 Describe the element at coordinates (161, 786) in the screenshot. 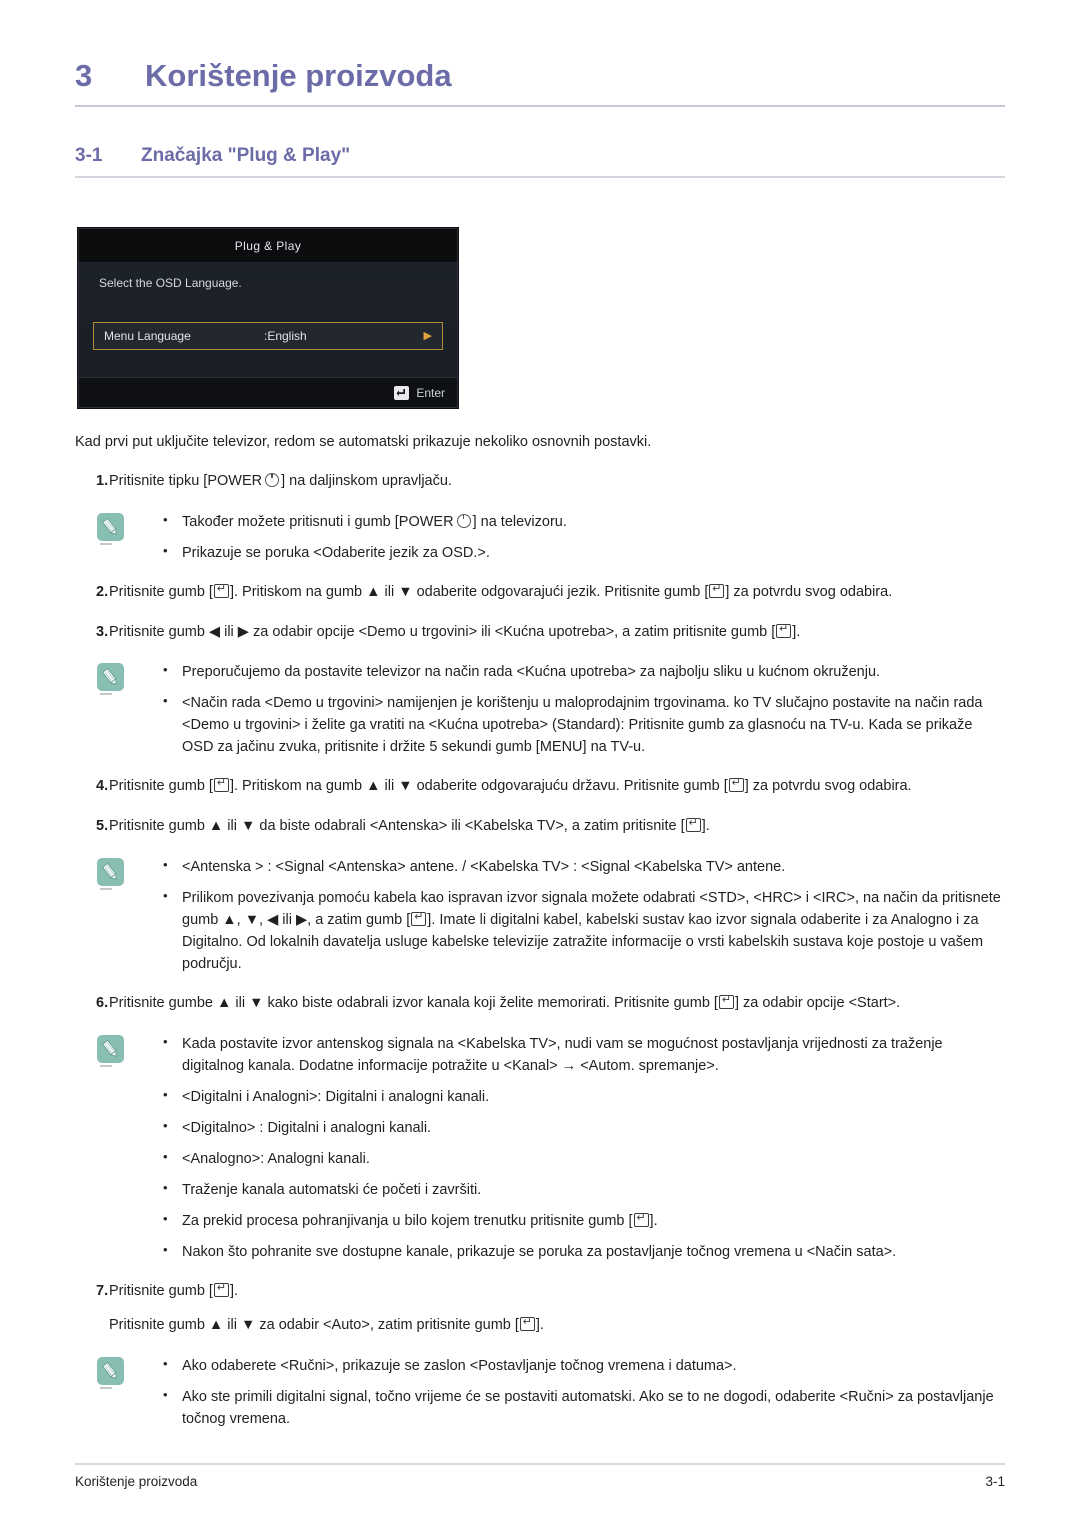

I see `step-4-t1: Pritisnite gumb [` at that location.